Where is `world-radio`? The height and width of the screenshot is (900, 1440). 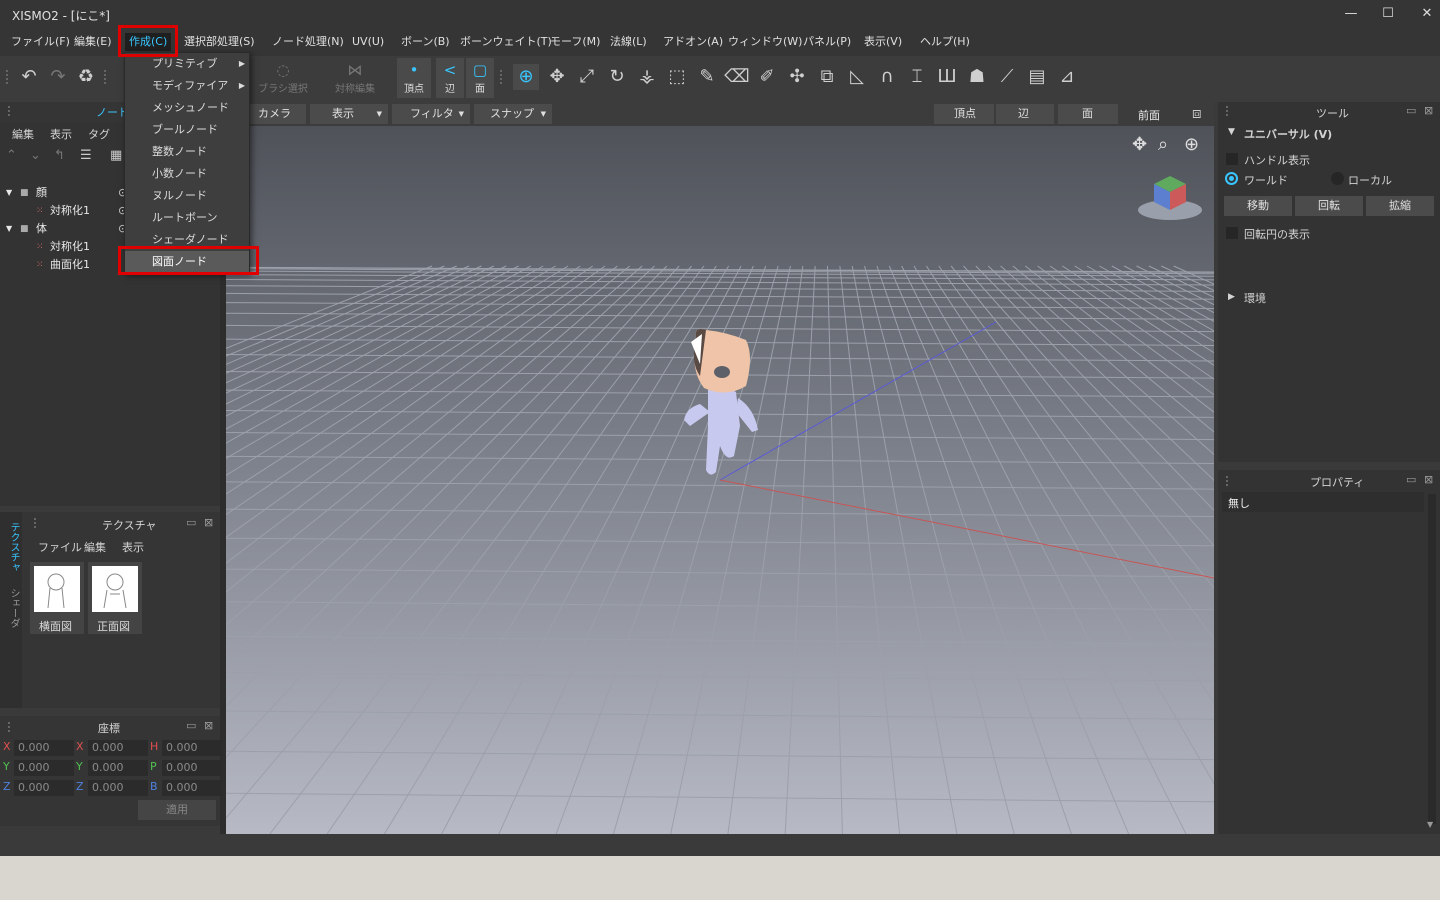 world-radio is located at coordinates (1231, 178).